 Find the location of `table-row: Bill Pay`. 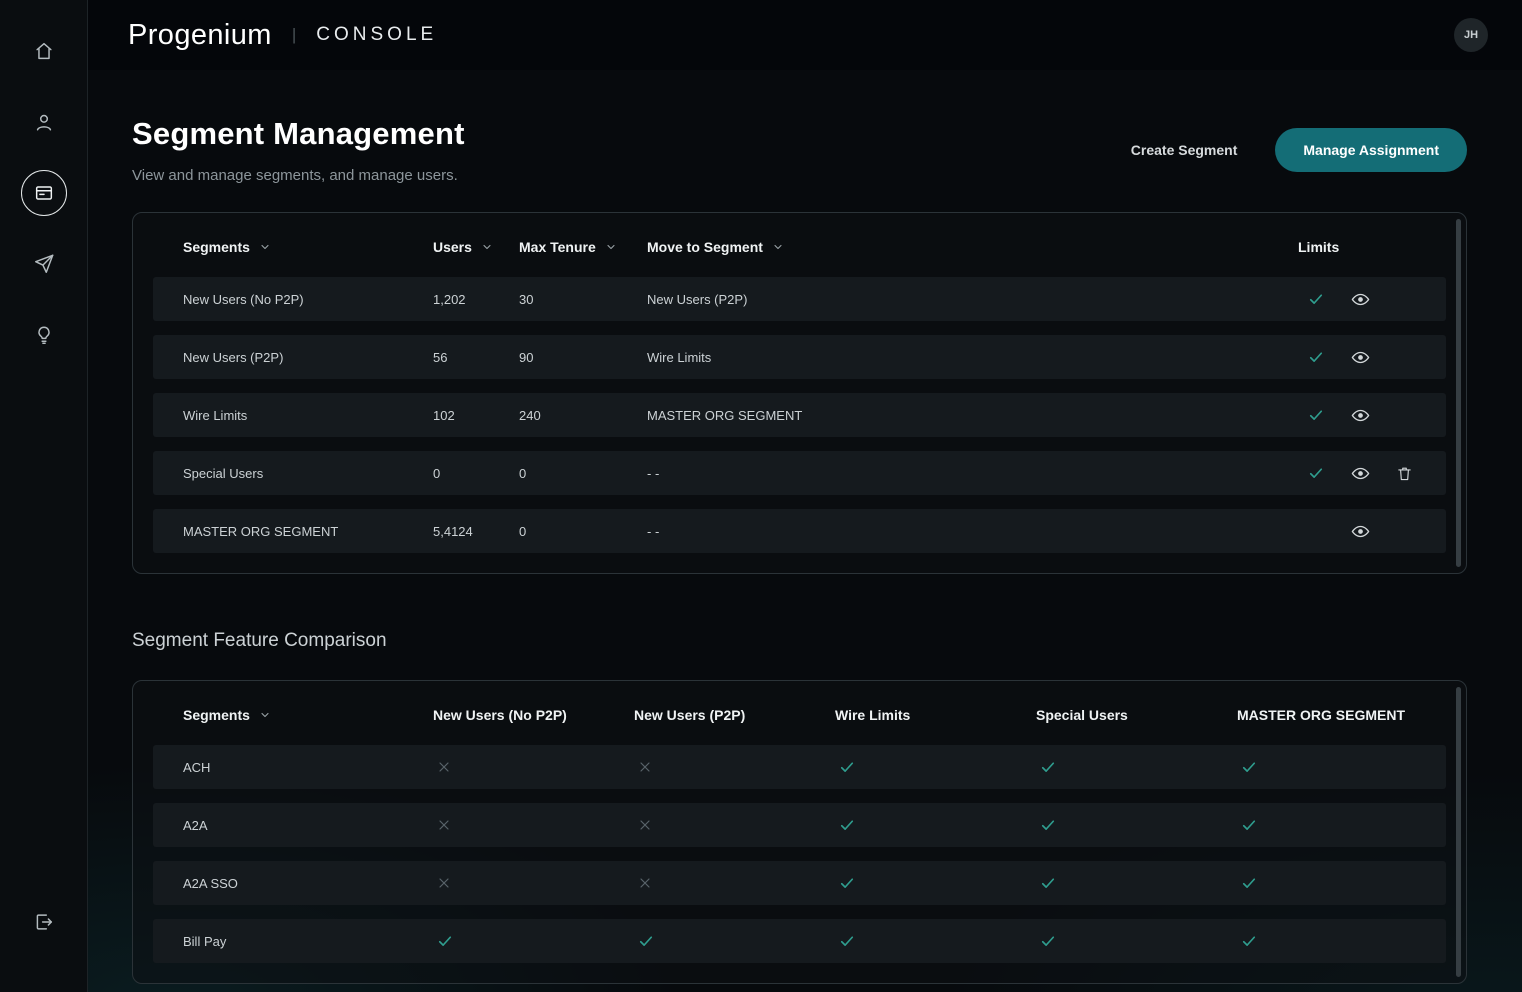

table-row: Bill Pay is located at coordinates (799, 941).